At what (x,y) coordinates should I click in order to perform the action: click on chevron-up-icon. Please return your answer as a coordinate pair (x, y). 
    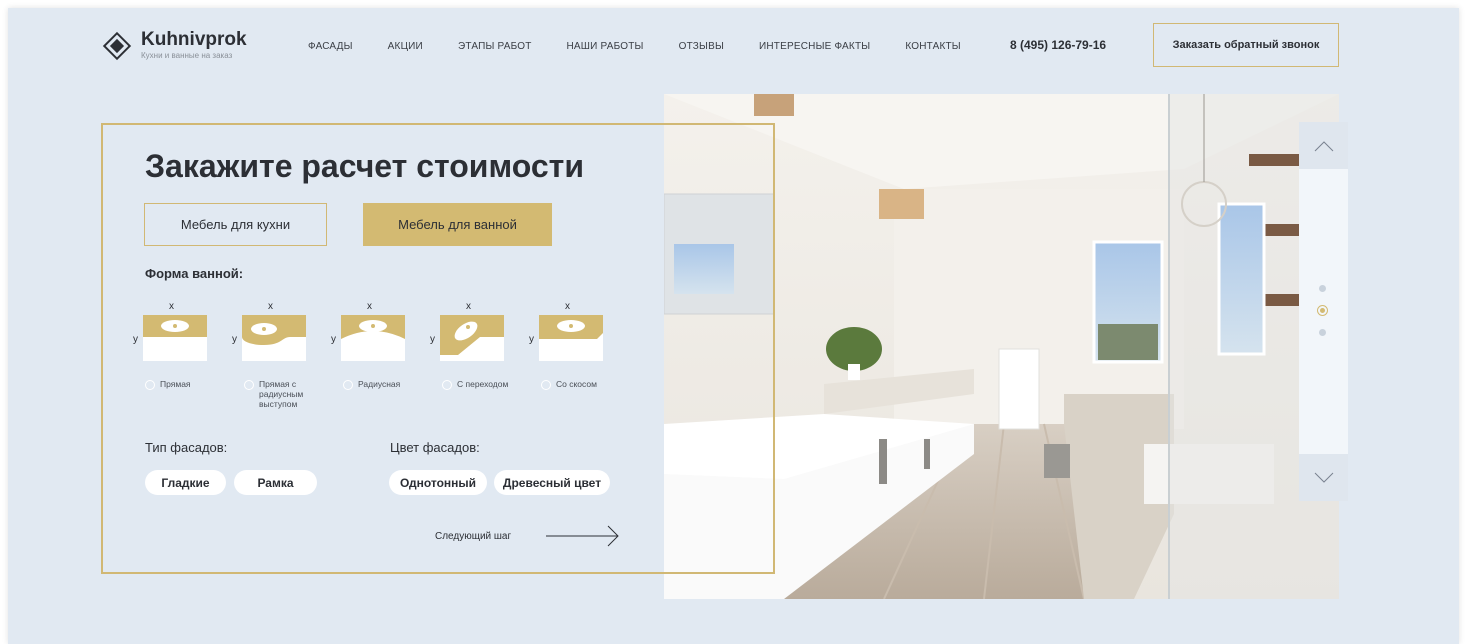
    Looking at the image, I should click on (1323, 145).